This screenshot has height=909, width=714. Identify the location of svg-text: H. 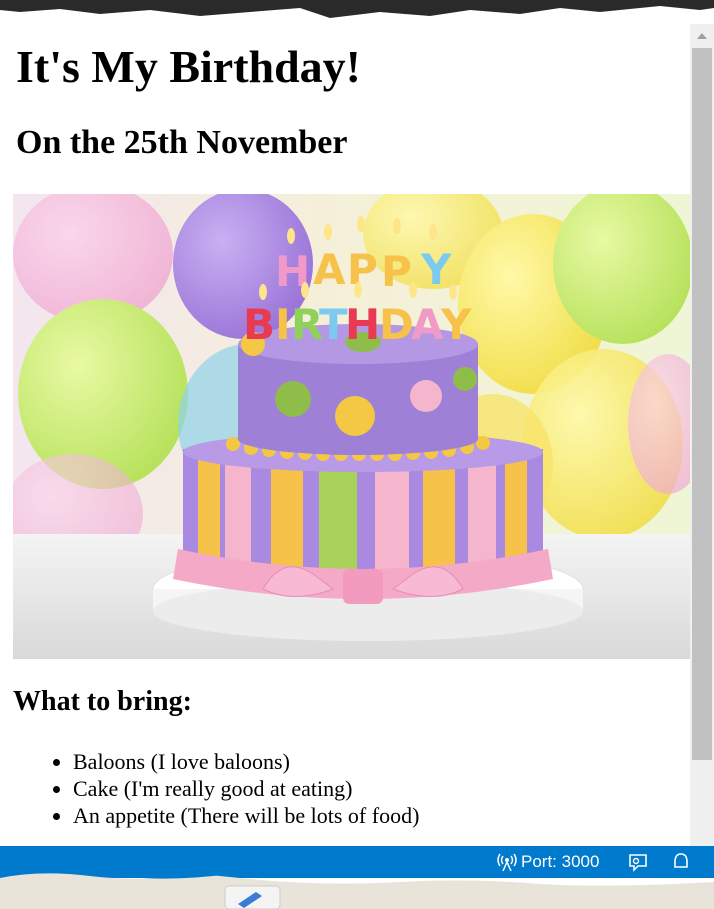
(362, 324).